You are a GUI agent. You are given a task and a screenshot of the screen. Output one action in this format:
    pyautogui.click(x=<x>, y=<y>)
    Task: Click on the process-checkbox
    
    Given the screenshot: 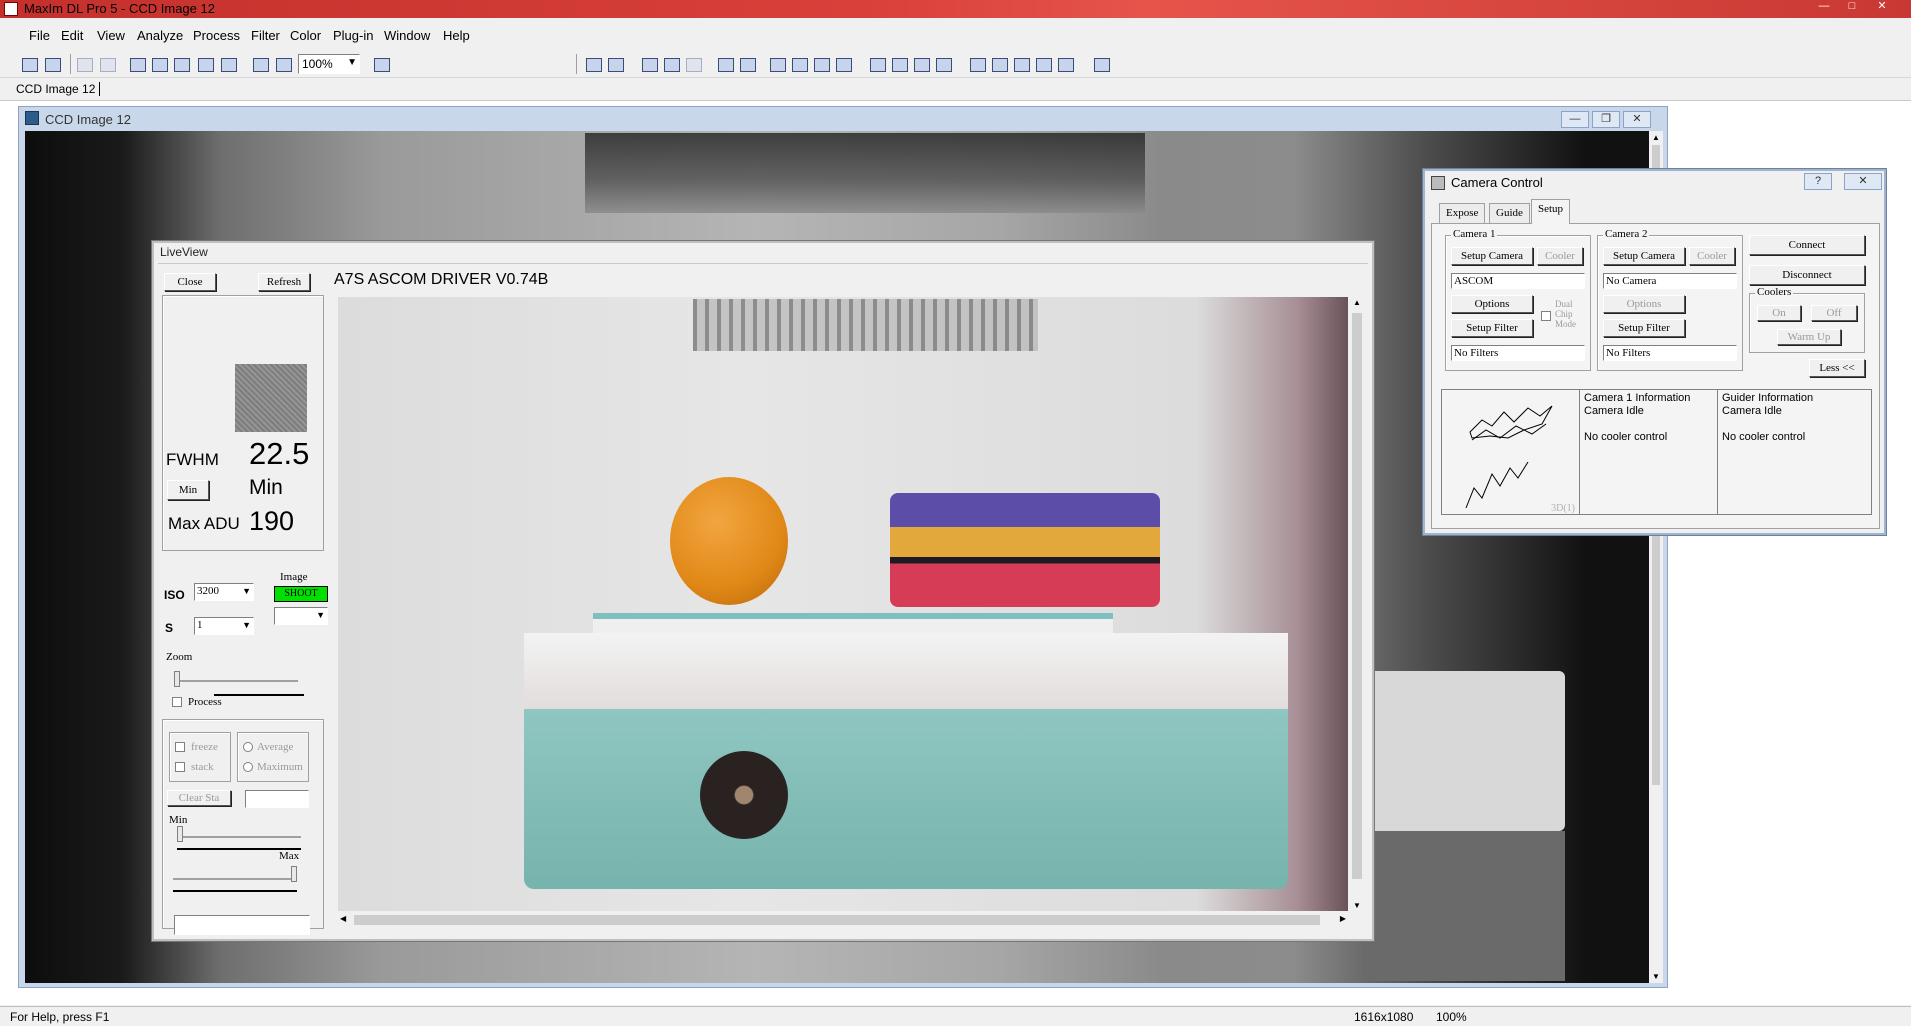 What is the action you would take?
    pyautogui.click(x=177, y=702)
    